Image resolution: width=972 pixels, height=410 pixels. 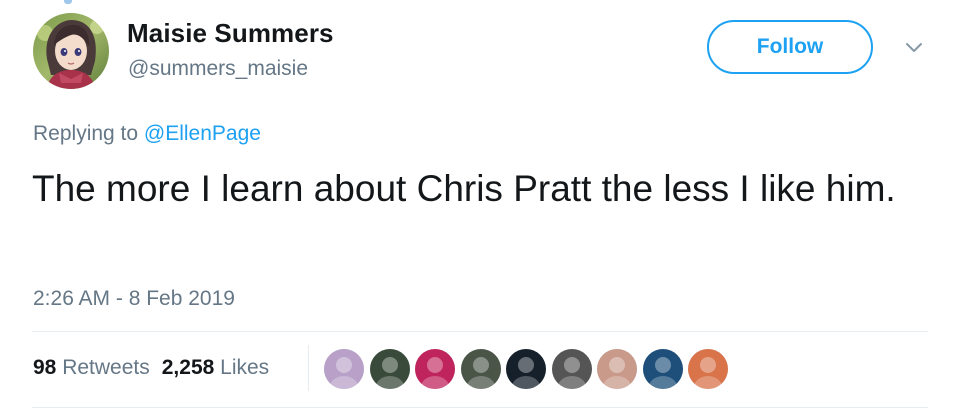 What do you see at coordinates (151, 368) in the screenshot?
I see `engagement-stats: 98 Retweets 2,258 Likes` at bounding box center [151, 368].